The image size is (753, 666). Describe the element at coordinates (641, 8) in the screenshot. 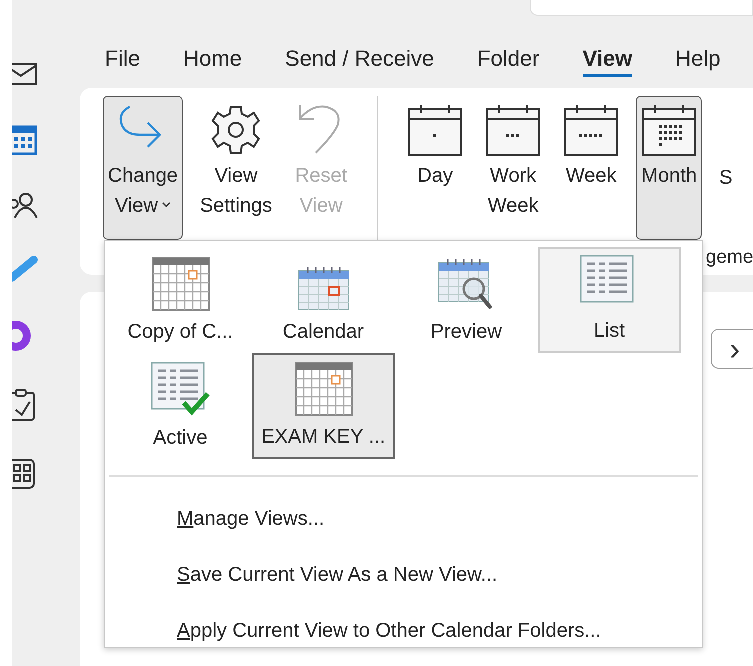

I see `search-field` at that location.